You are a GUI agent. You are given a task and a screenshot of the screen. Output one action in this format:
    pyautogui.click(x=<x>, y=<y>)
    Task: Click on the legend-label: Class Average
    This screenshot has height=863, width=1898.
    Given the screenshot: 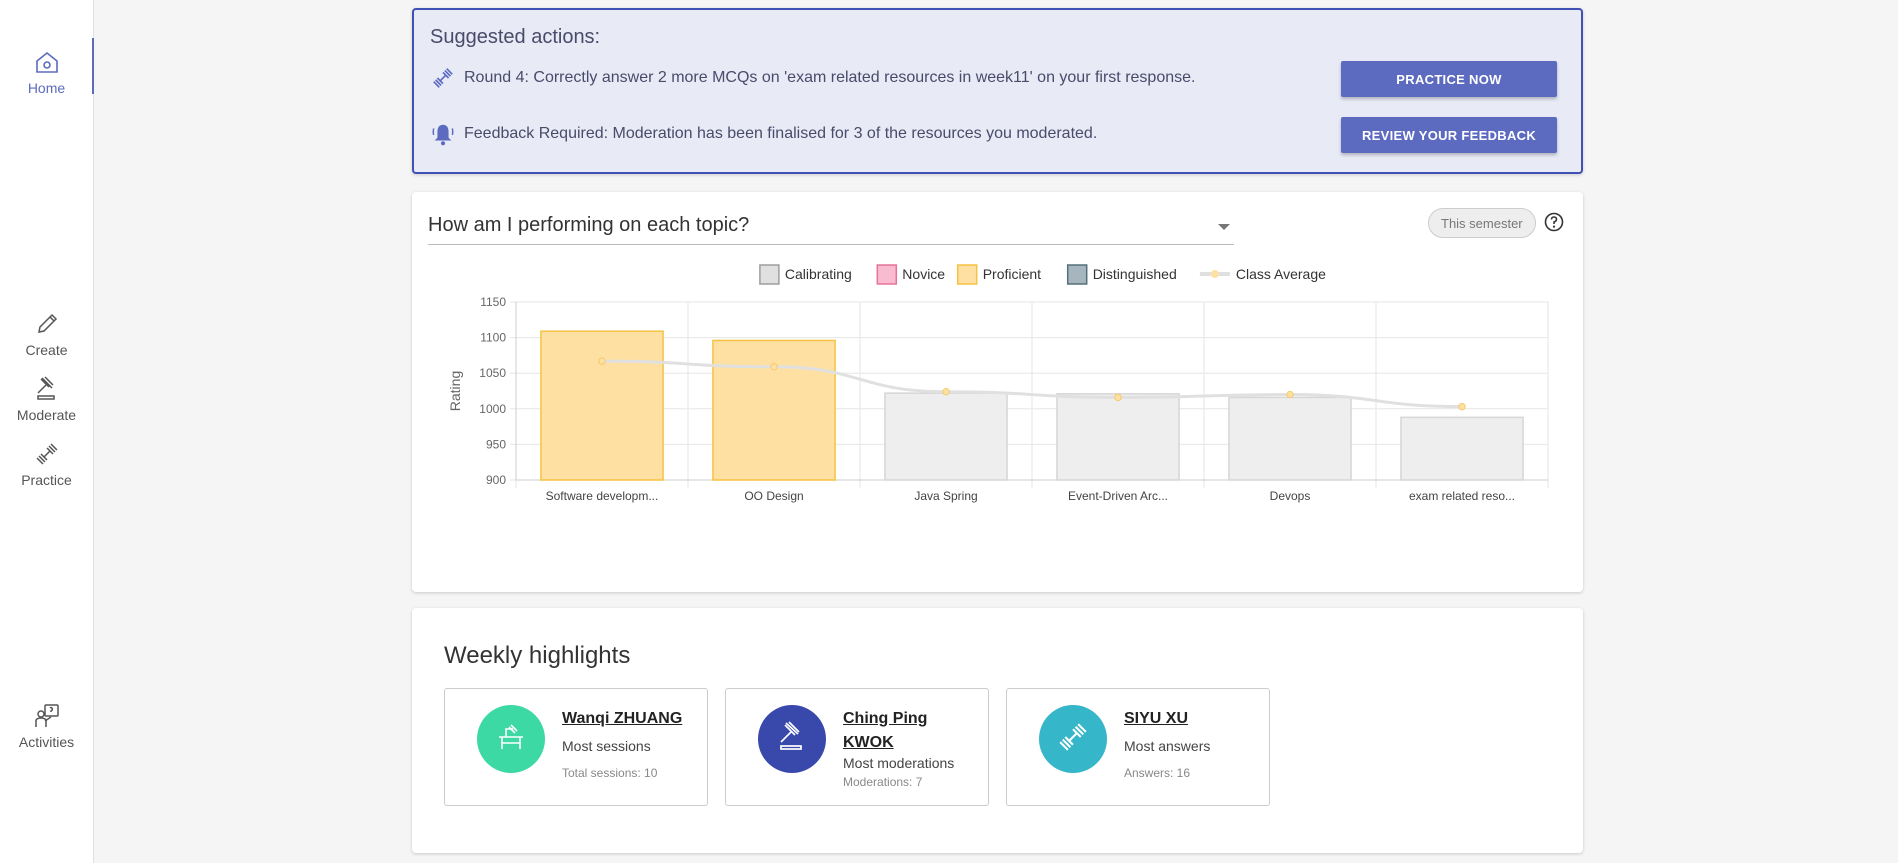 What is the action you would take?
    pyautogui.click(x=1281, y=274)
    